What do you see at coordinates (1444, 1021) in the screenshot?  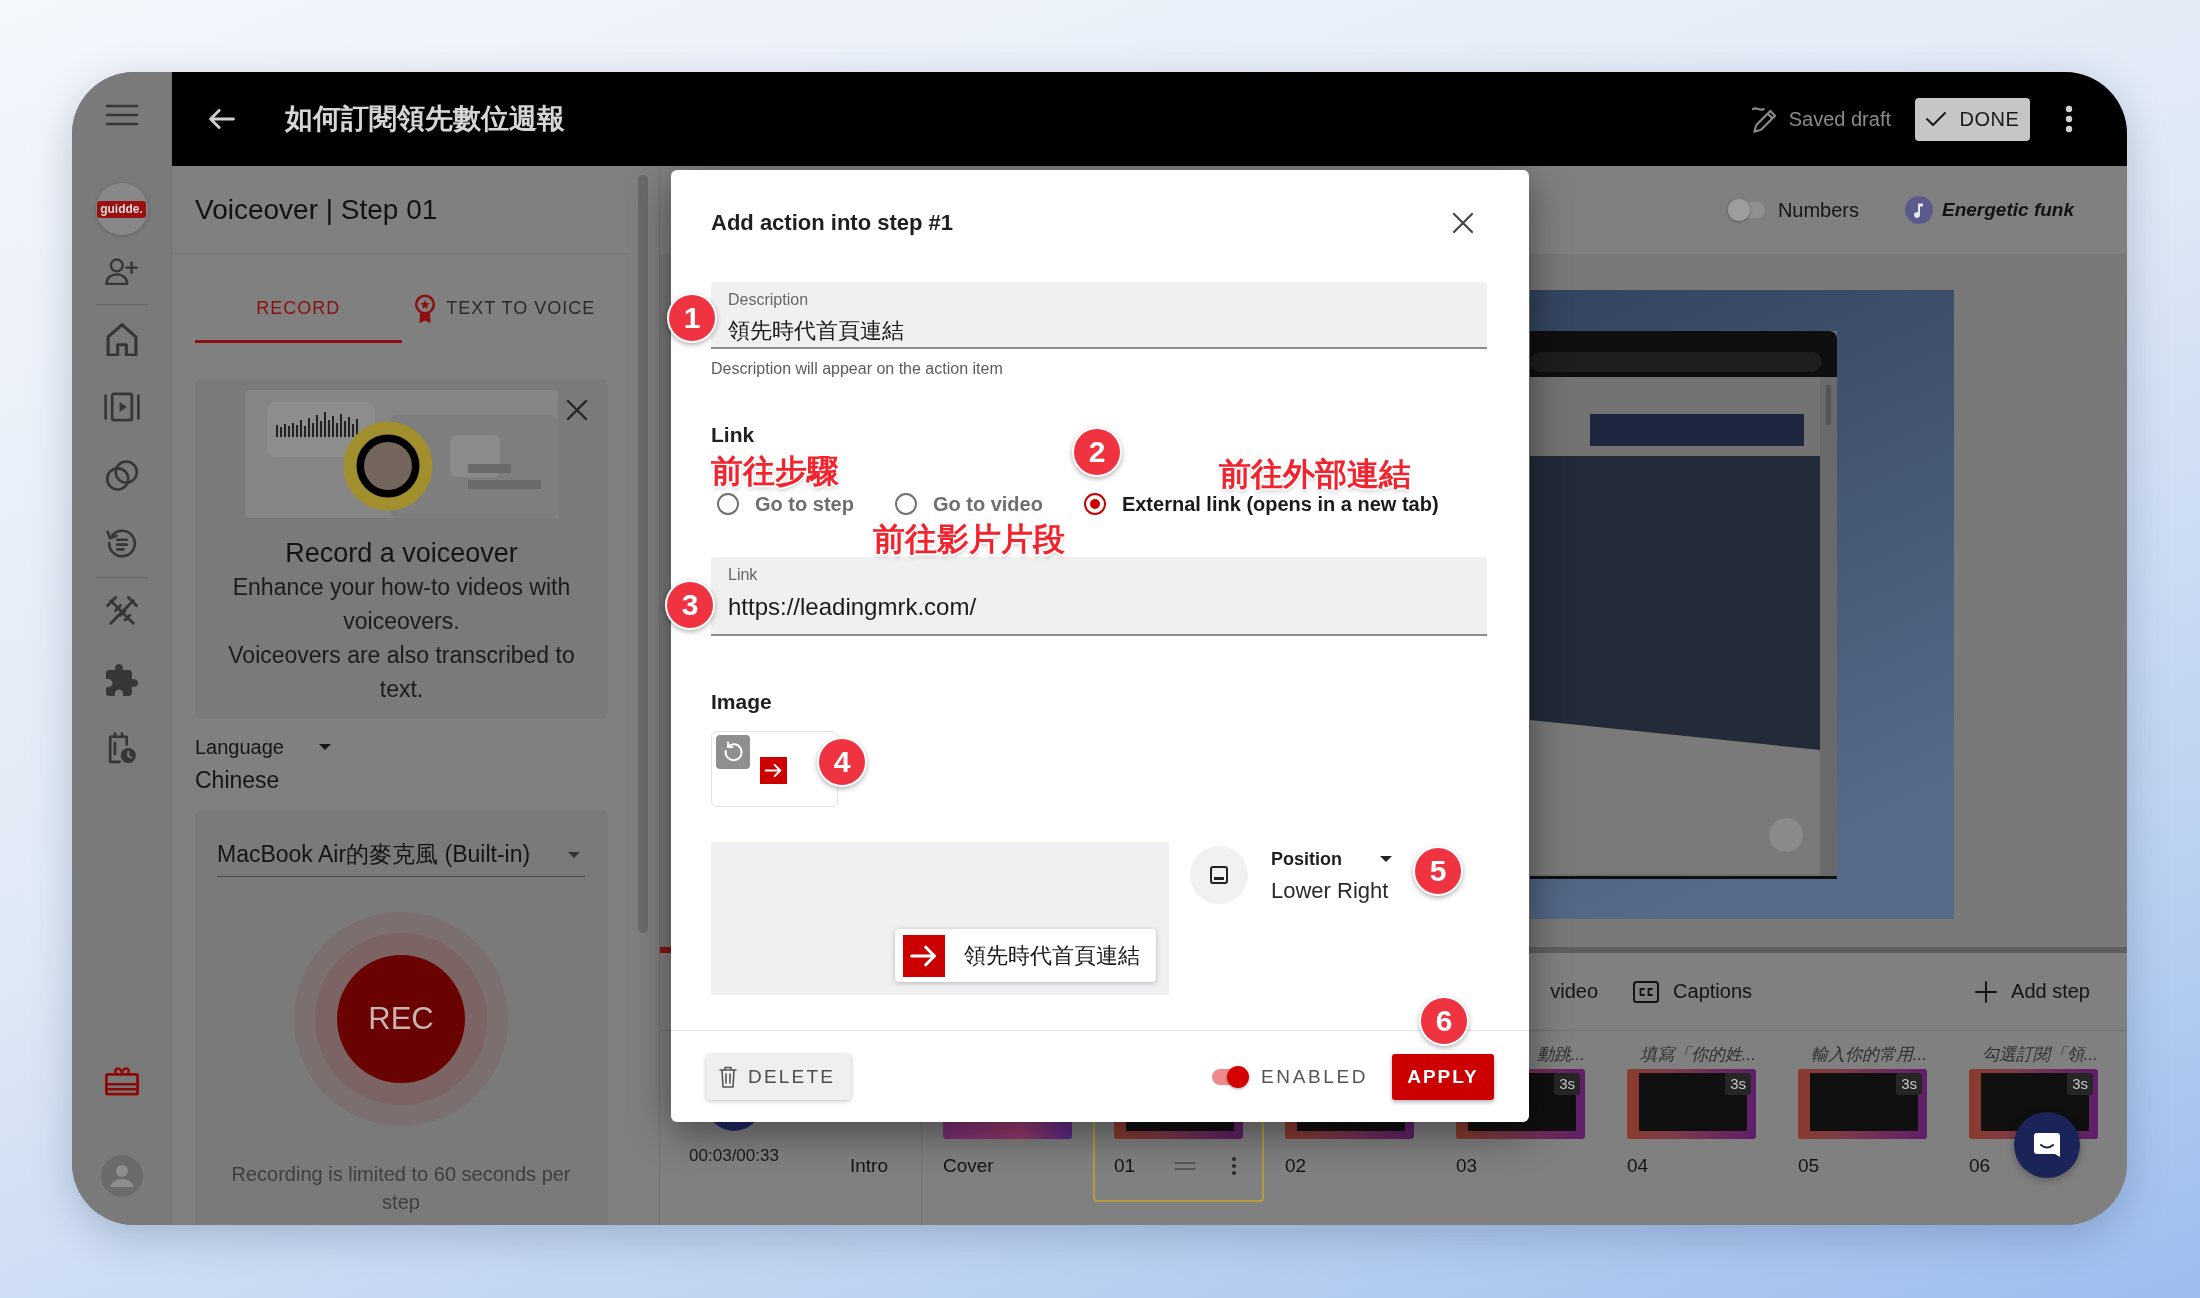 I see `number-badge: 6` at bounding box center [1444, 1021].